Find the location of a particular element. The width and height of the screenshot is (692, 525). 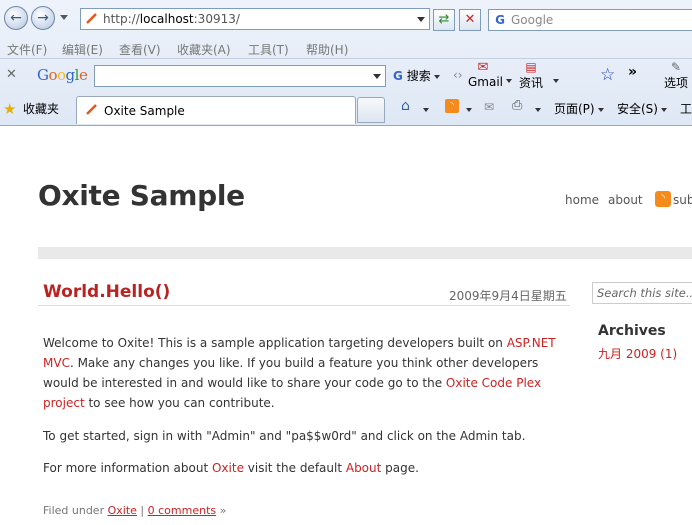

tab-label: Oxite Sample is located at coordinates (144, 111).